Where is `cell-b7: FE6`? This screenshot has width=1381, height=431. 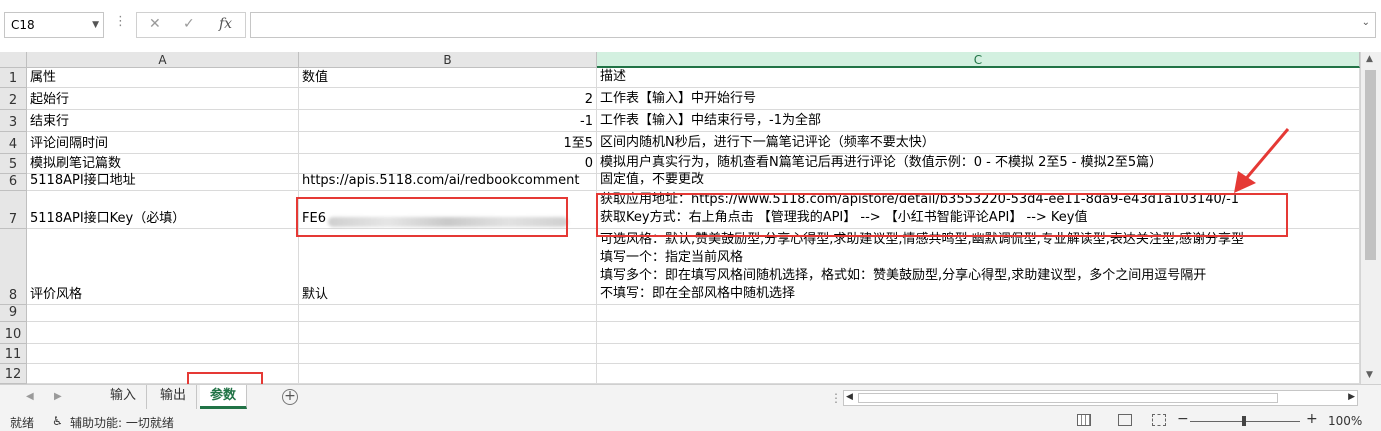 cell-b7: FE6 is located at coordinates (448, 210).